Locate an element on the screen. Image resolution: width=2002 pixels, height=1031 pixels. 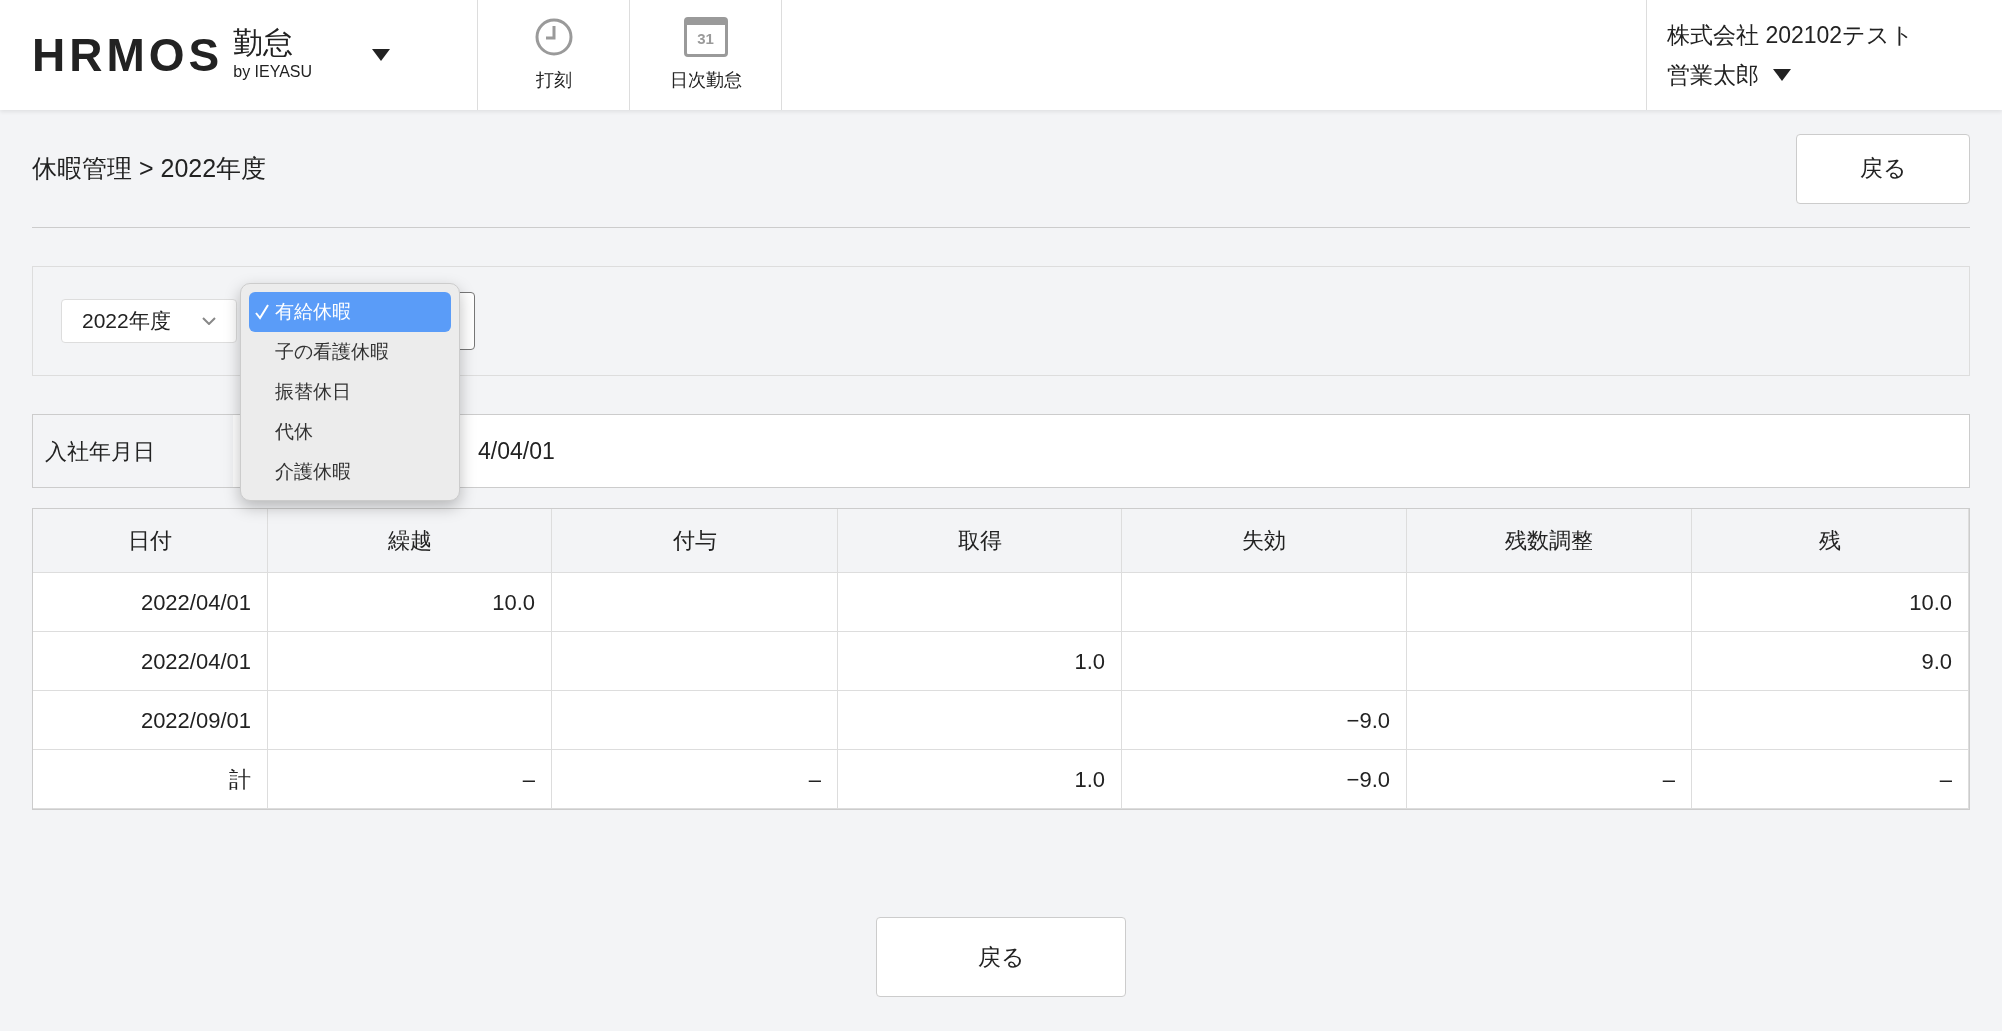
clock-icon is located at coordinates (553, 36).